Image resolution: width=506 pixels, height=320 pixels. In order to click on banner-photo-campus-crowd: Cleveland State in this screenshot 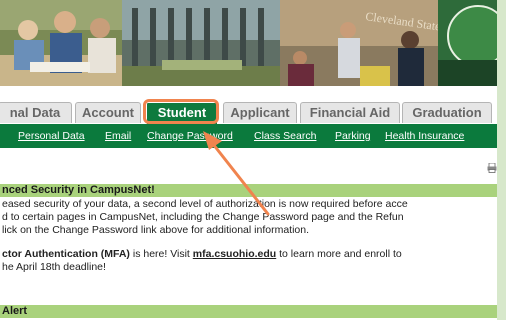, I will do `click(359, 43)`.